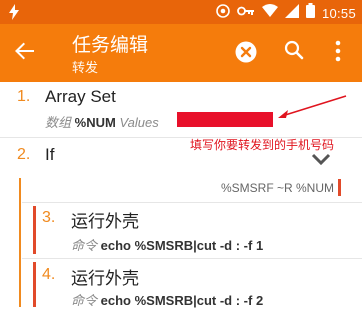  Describe the element at coordinates (139, 122) in the screenshot. I see `arg-extra-label: Values` at that location.